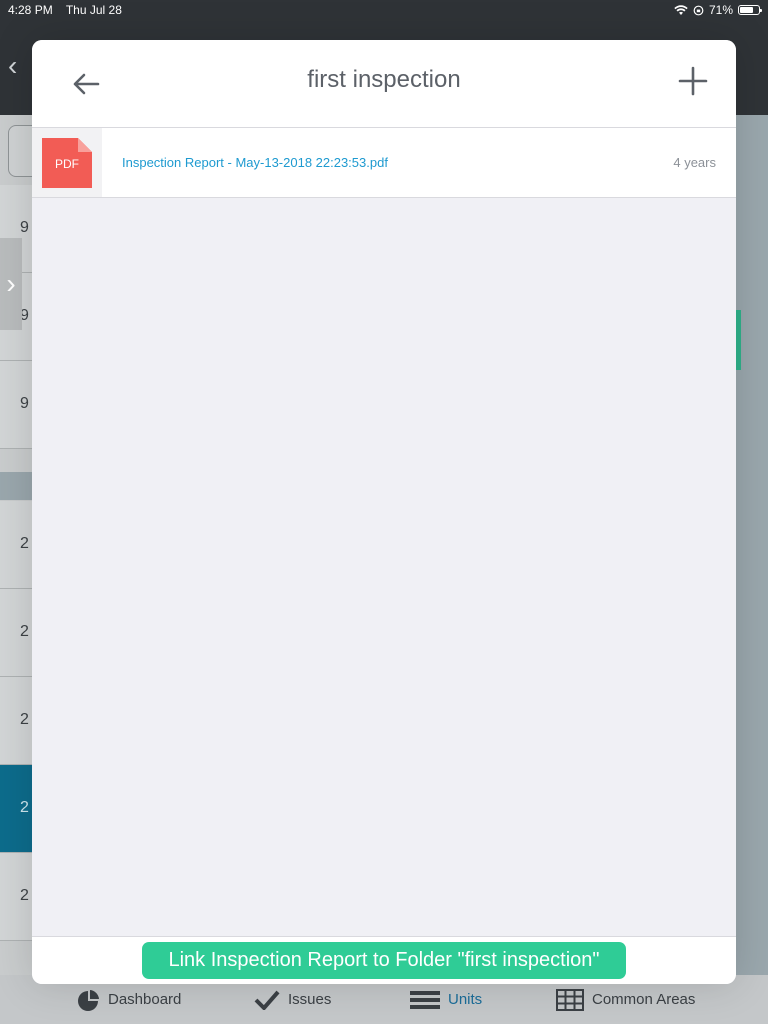 The image size is (768, 1024). I want to click on tab-label: Units, so click(465, 999).